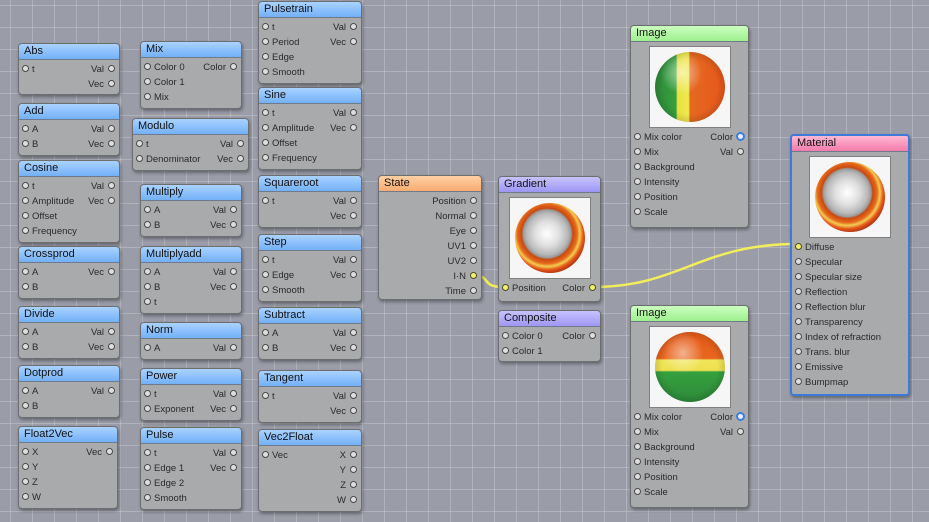  Describe the element at coordinates (25, 215) in the screenshot. I see `input-socket-offset` at that location.